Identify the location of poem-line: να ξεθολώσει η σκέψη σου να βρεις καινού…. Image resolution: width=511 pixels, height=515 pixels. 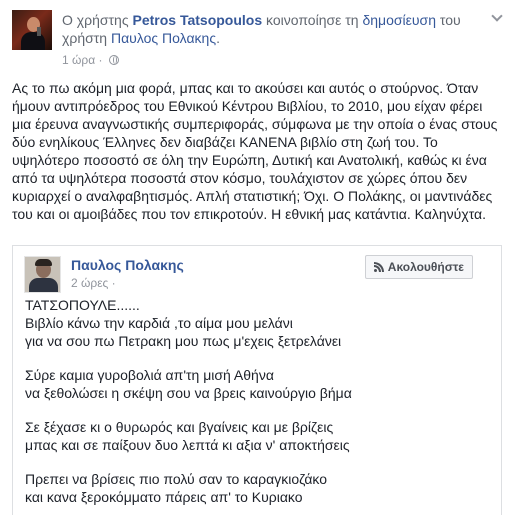
(188, 393).